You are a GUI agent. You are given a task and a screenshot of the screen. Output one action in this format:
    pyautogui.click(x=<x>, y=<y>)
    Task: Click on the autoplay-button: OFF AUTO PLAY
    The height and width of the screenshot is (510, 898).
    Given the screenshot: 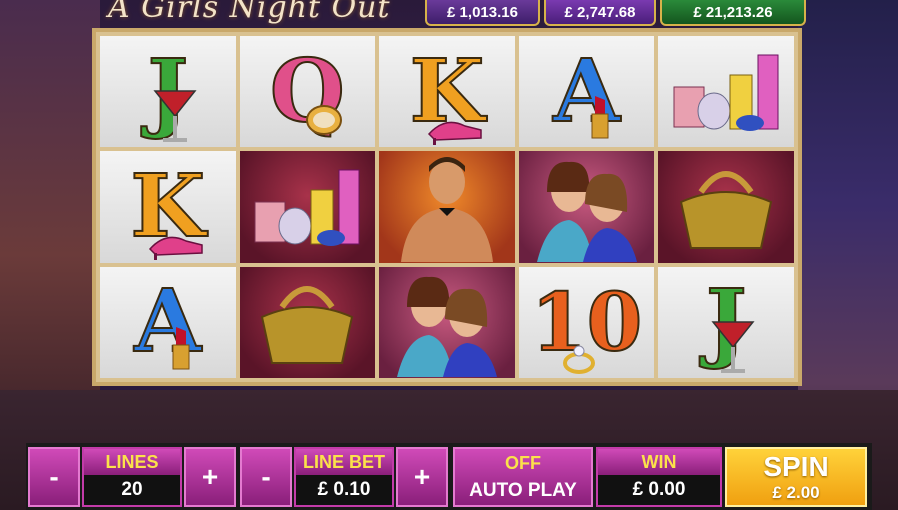 What is the action you would take?
    pyautogui.click(x=523, y=477)
    